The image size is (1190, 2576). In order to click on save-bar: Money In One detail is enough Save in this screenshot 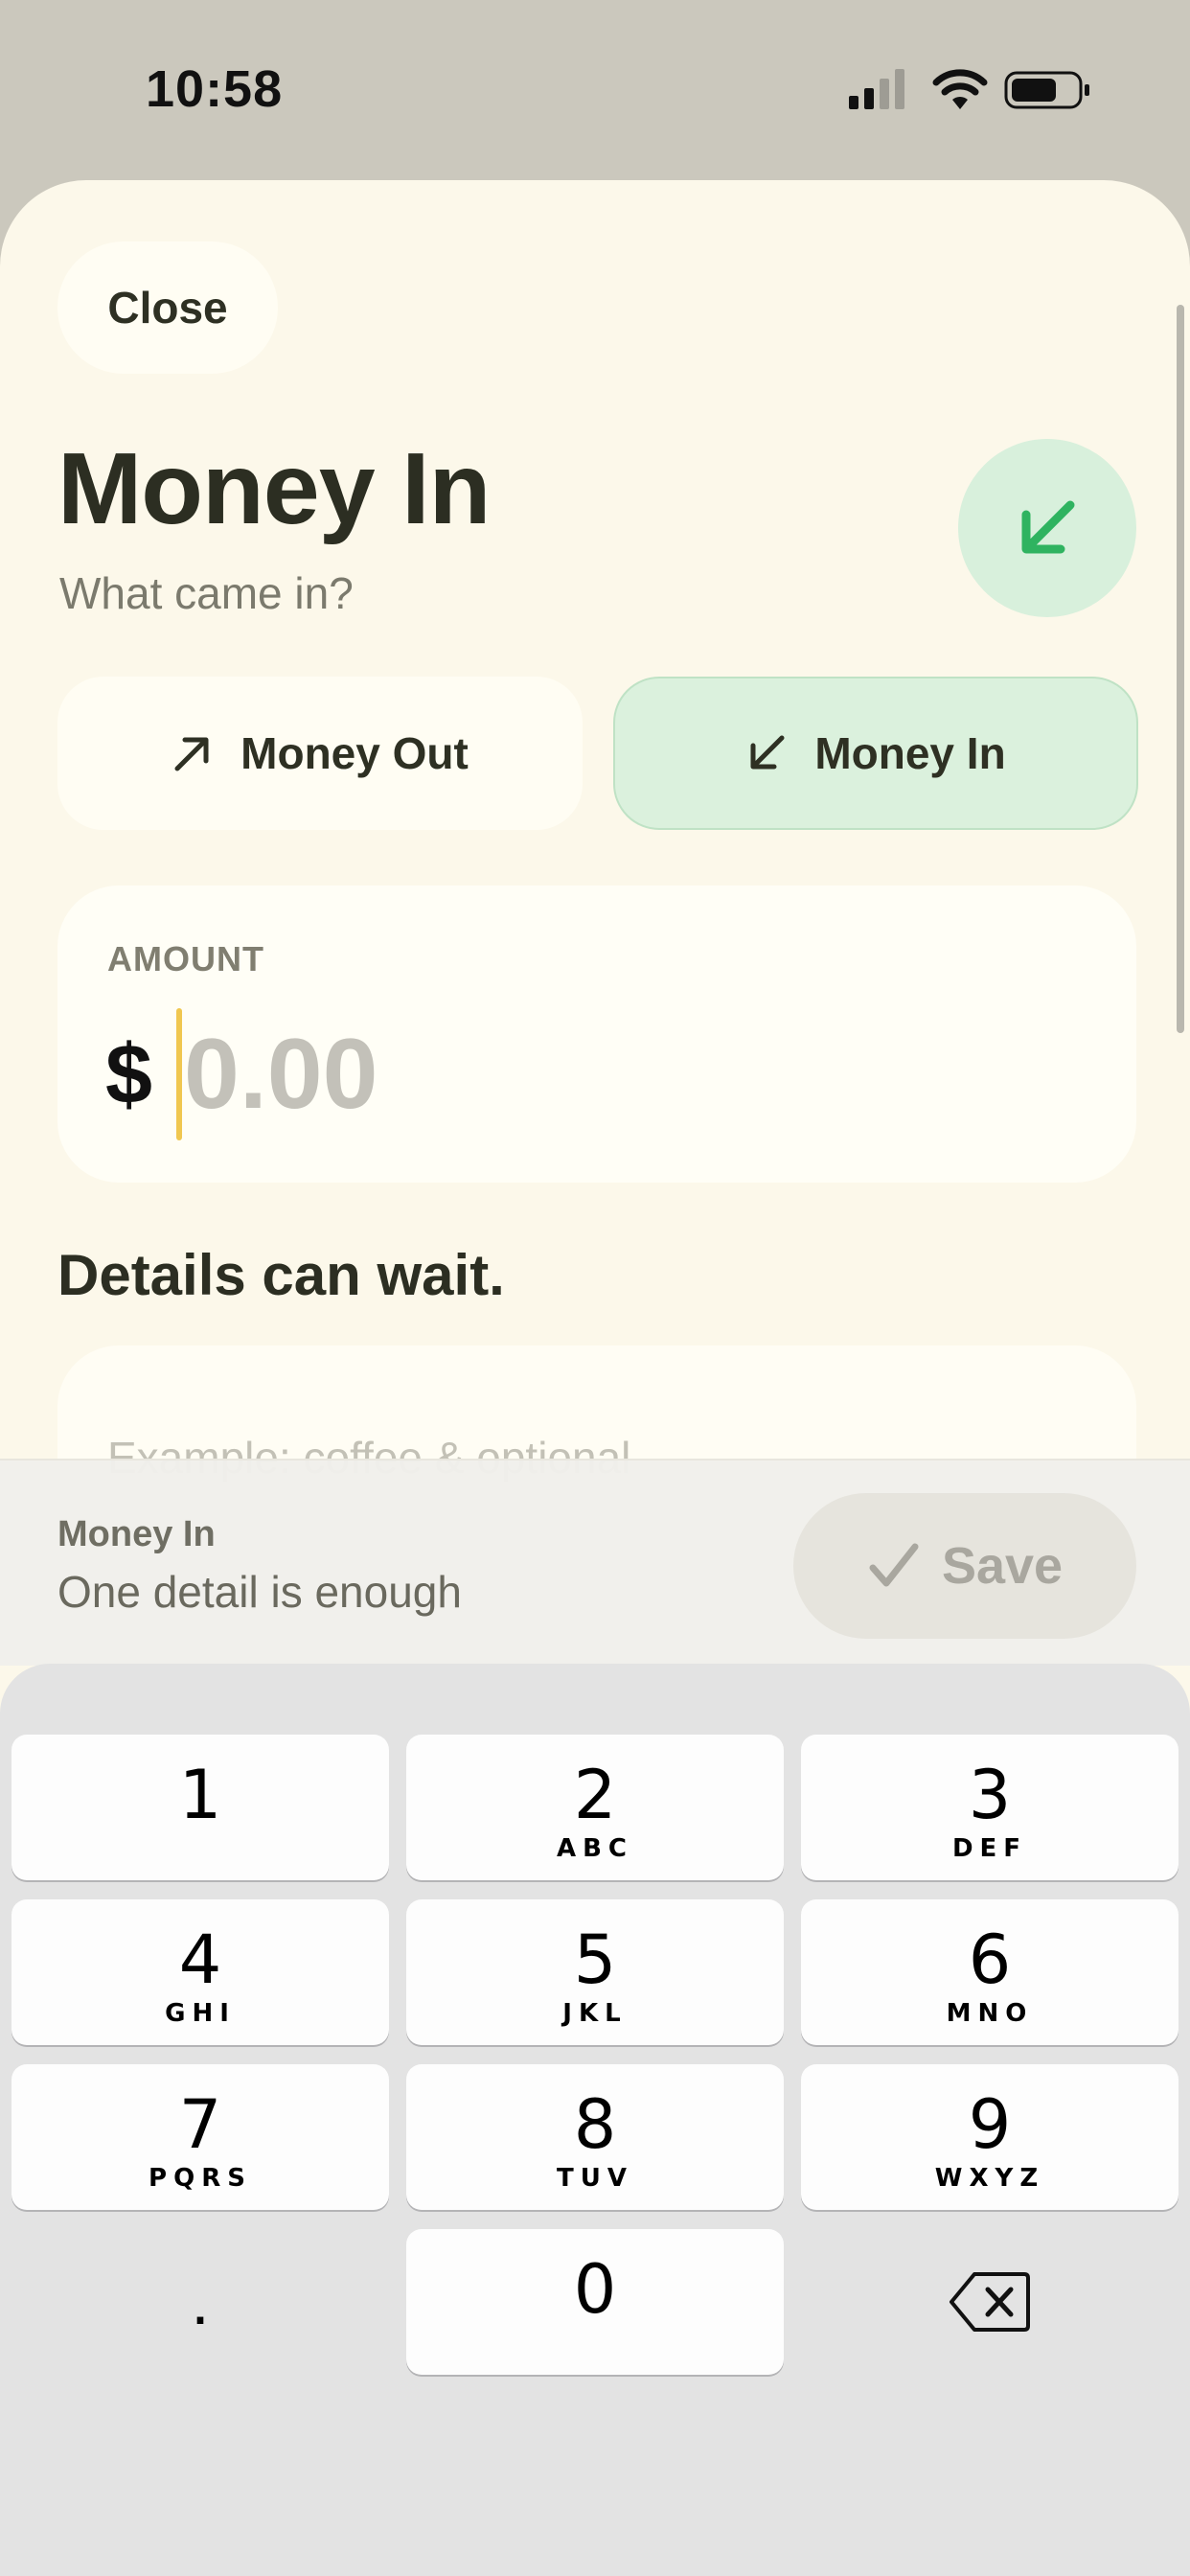, I will do `click(595, 1562)`.